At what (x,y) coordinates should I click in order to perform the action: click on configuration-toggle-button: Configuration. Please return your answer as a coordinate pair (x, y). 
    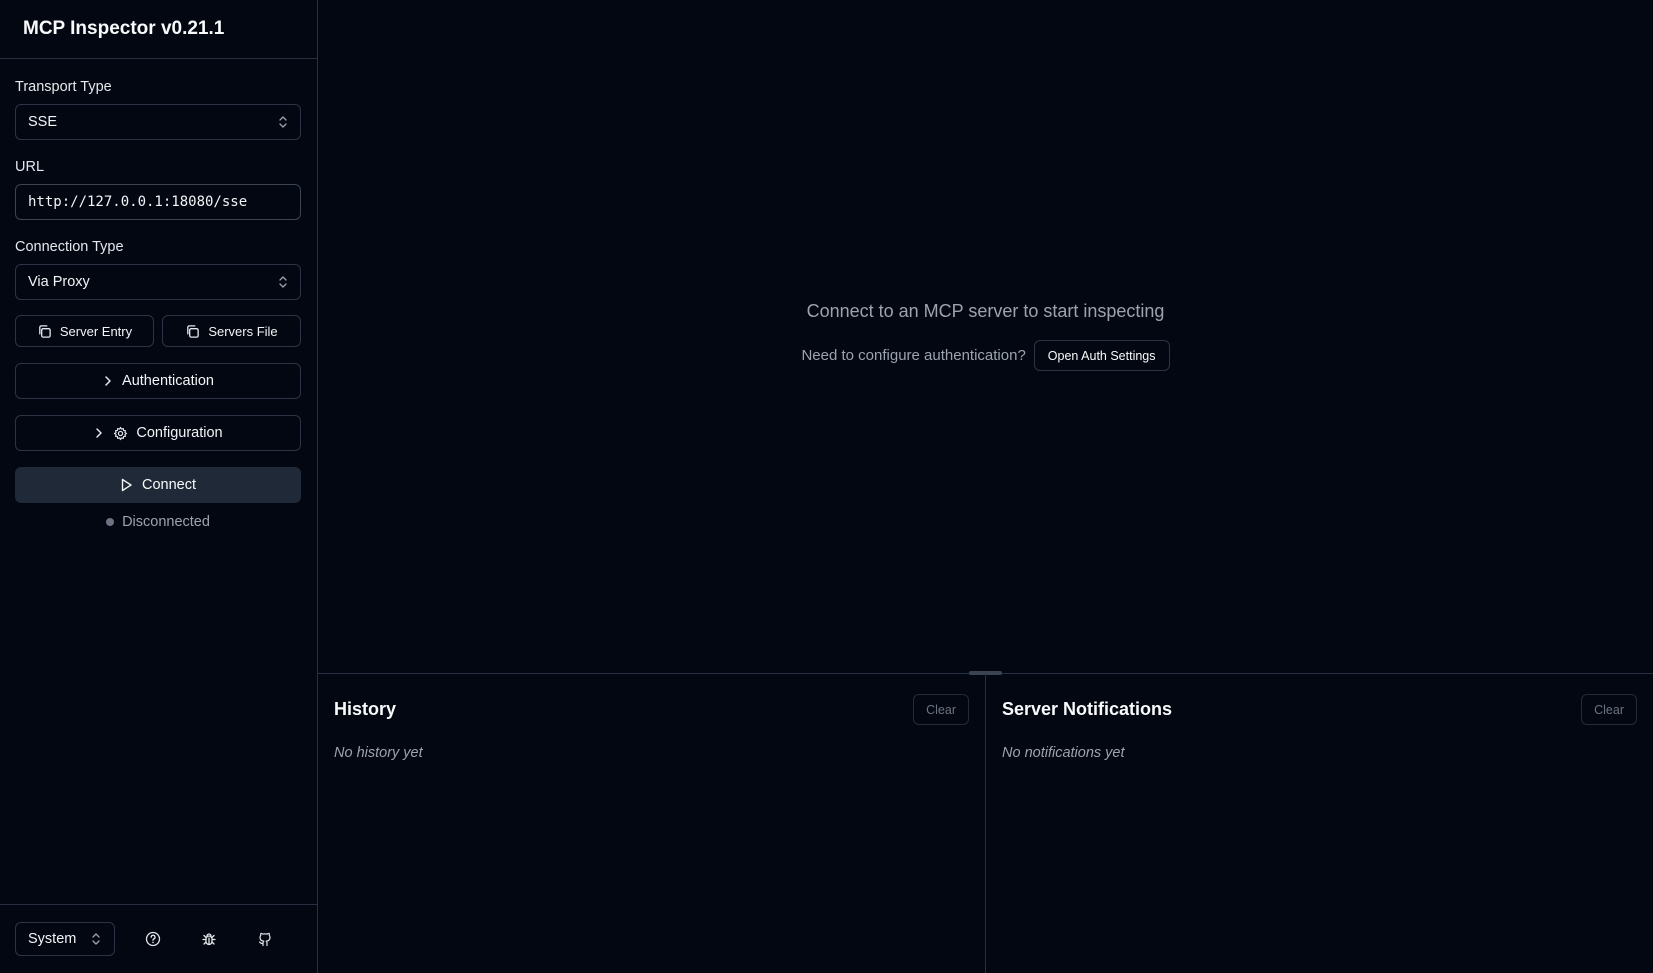
    Looking at the image, I should click on (158, 433).